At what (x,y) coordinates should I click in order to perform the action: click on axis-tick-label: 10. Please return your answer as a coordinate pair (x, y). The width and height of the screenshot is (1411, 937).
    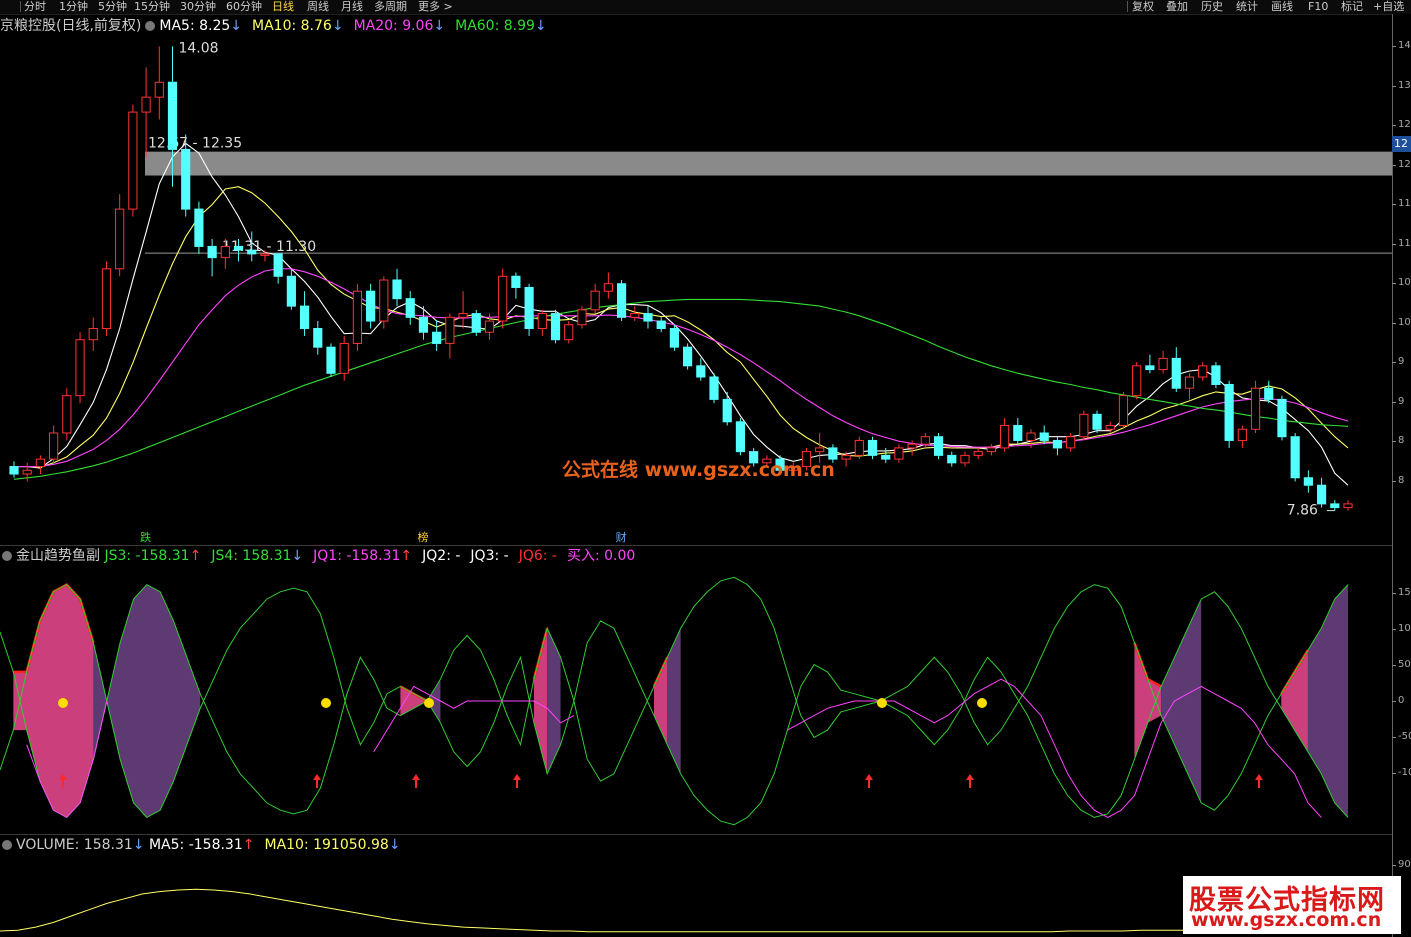
    Looking at the image, I should click on (1401, 283).